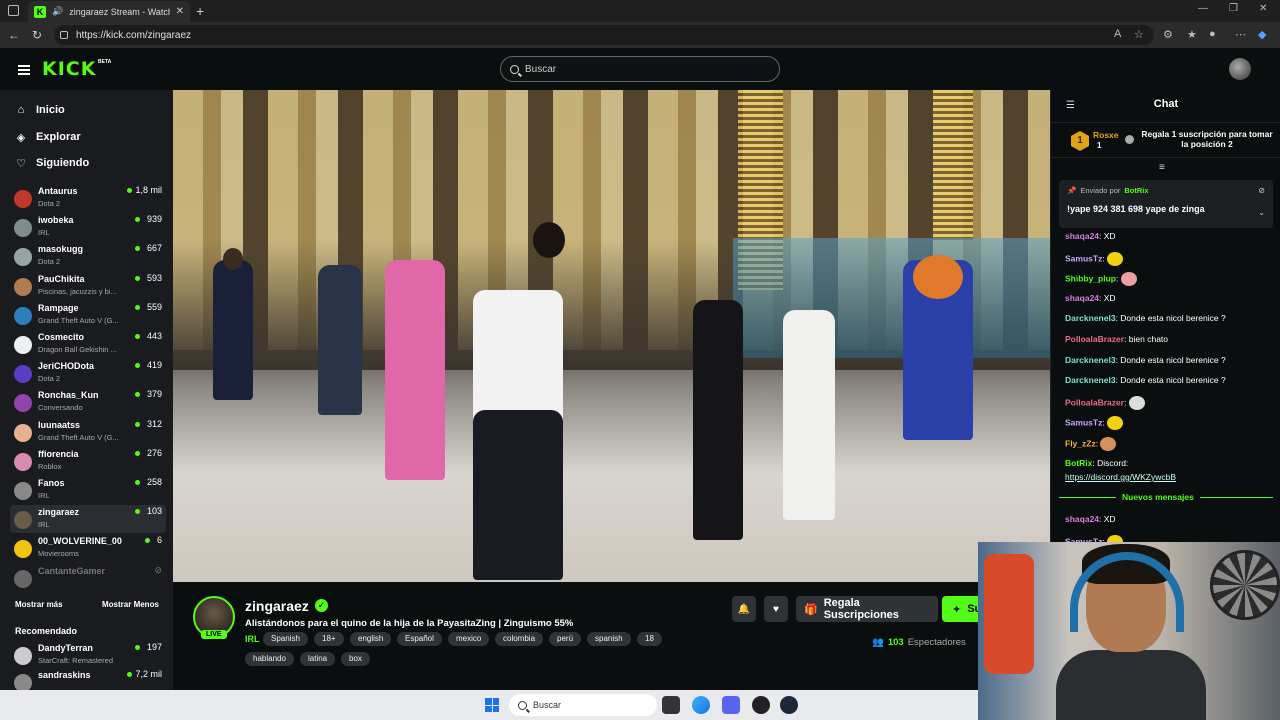  Describe the element at coordinates (48, 137) in the screenshot. I see `nav-explorar: ◈ Explorar` at that location.